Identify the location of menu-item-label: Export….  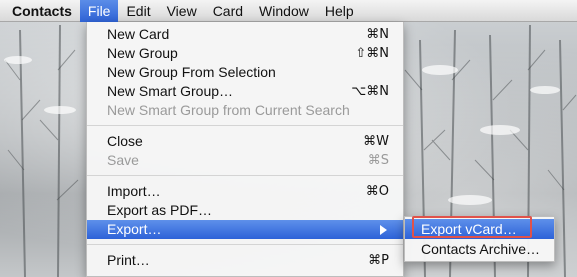
(134, 229).